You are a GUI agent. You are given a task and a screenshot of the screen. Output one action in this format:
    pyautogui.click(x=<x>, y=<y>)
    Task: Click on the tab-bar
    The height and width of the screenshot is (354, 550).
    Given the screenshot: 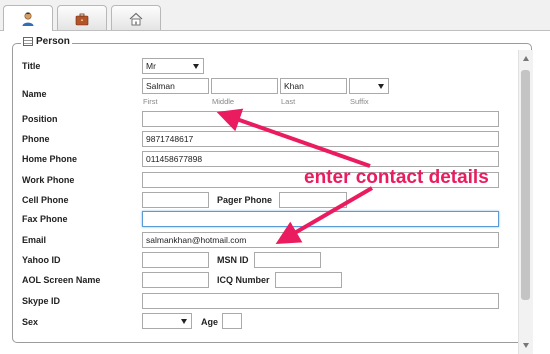 What is the action you would take?
    pyautogui.click(x=275, y=16)
    